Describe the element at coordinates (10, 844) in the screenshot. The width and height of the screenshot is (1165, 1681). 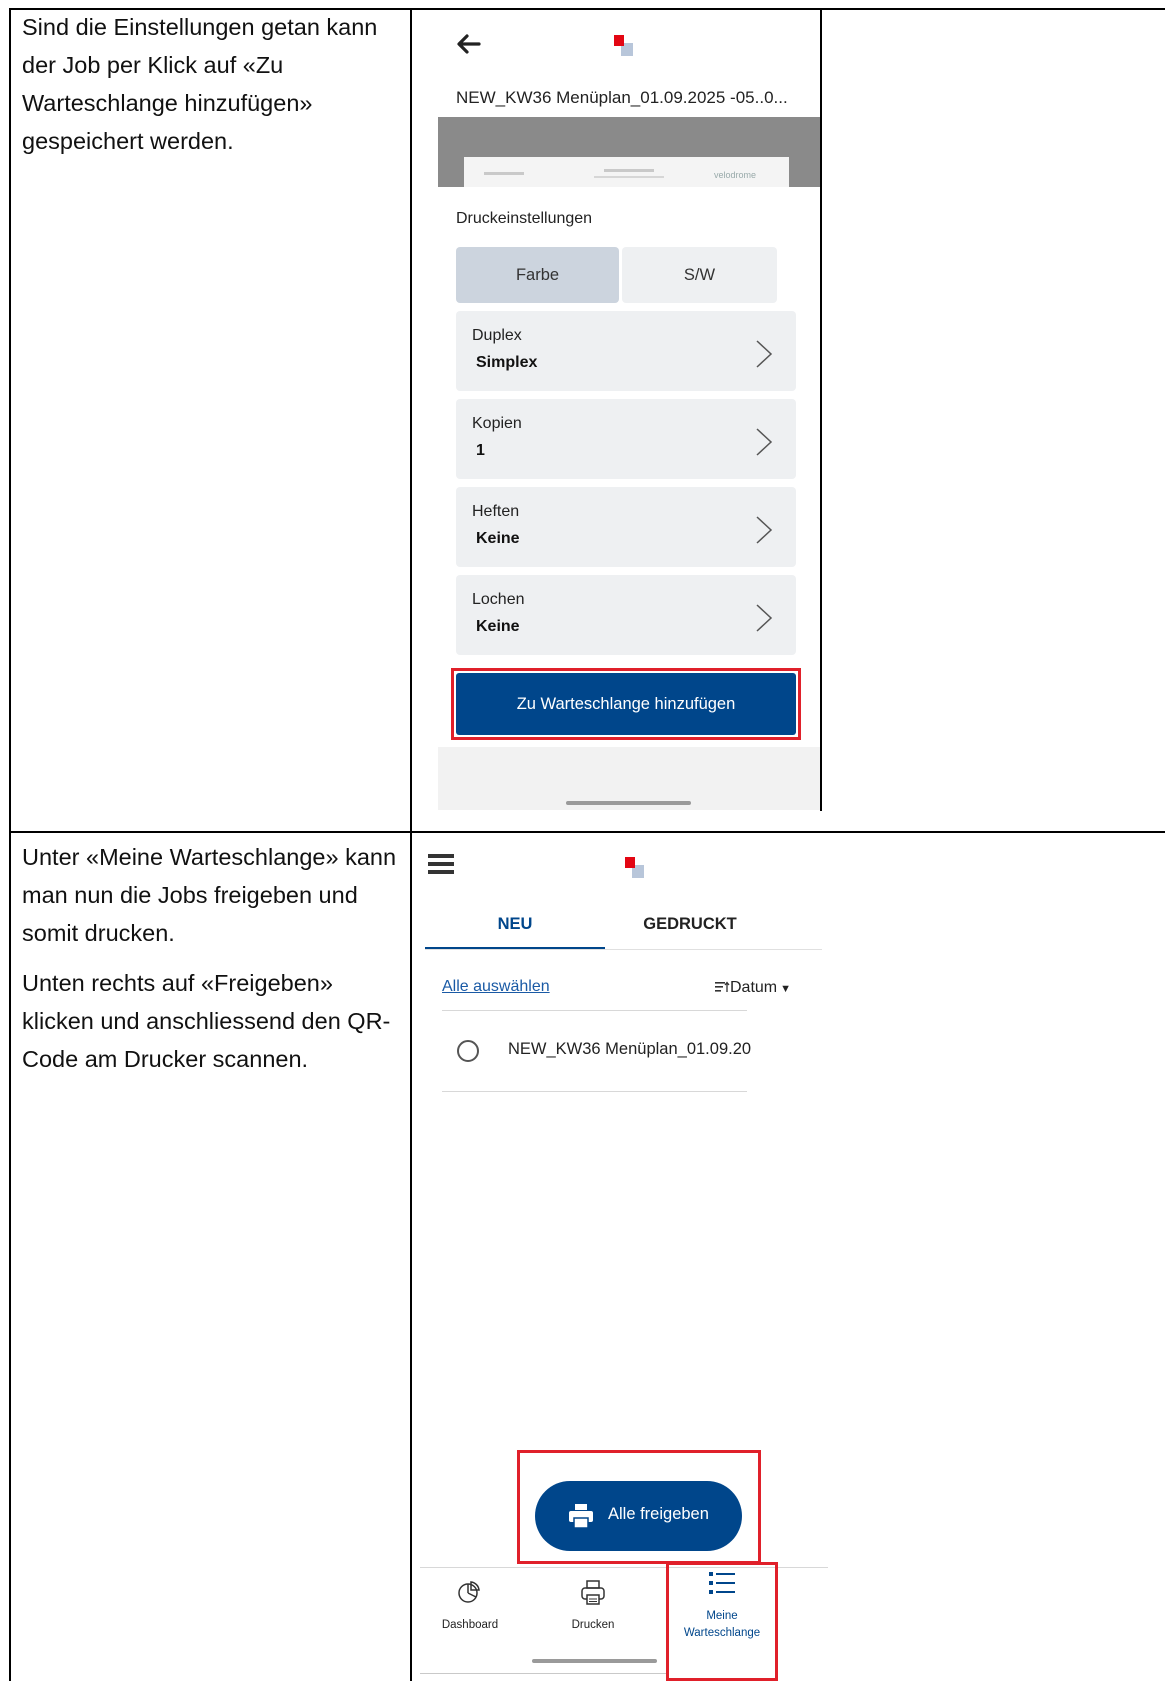
I see `table-border-left` at that location.